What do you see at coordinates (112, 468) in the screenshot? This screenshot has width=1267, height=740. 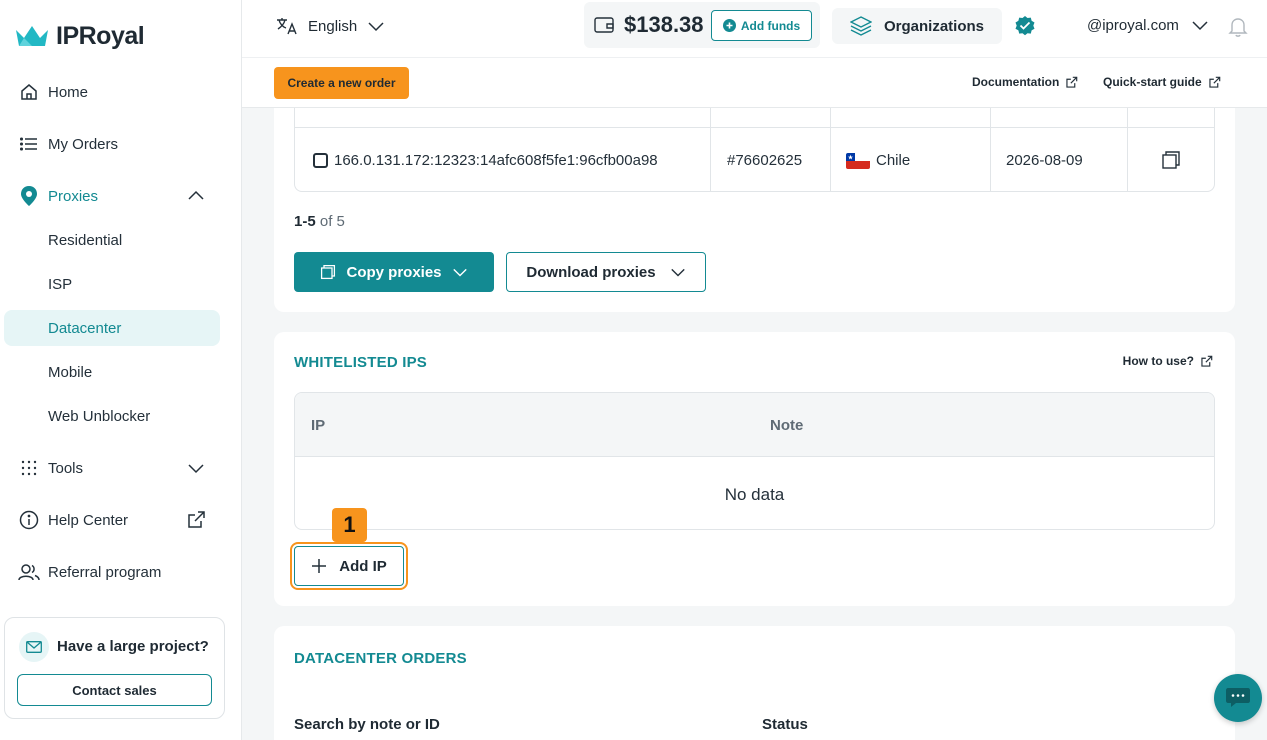 I see `sidebar-item-tools: Tools` at bounding box center [112, 468].